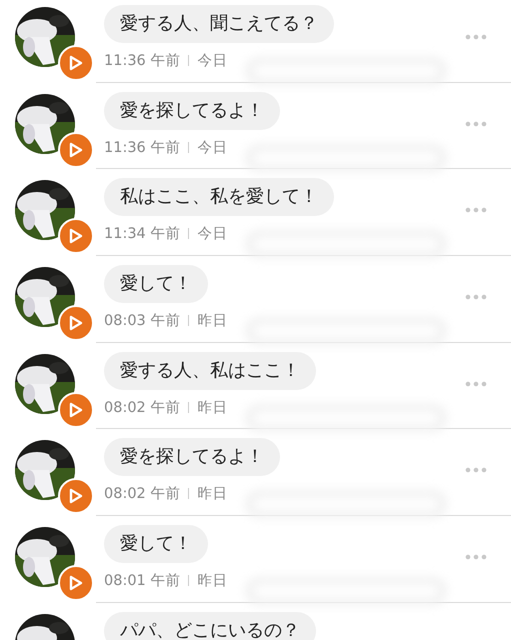 This screenshot has height=640, width=511. What do you see at coordinates (142, 321) in the screenshot?
I see `message-time: 08:03 午前` at bounding box center [142, 321].